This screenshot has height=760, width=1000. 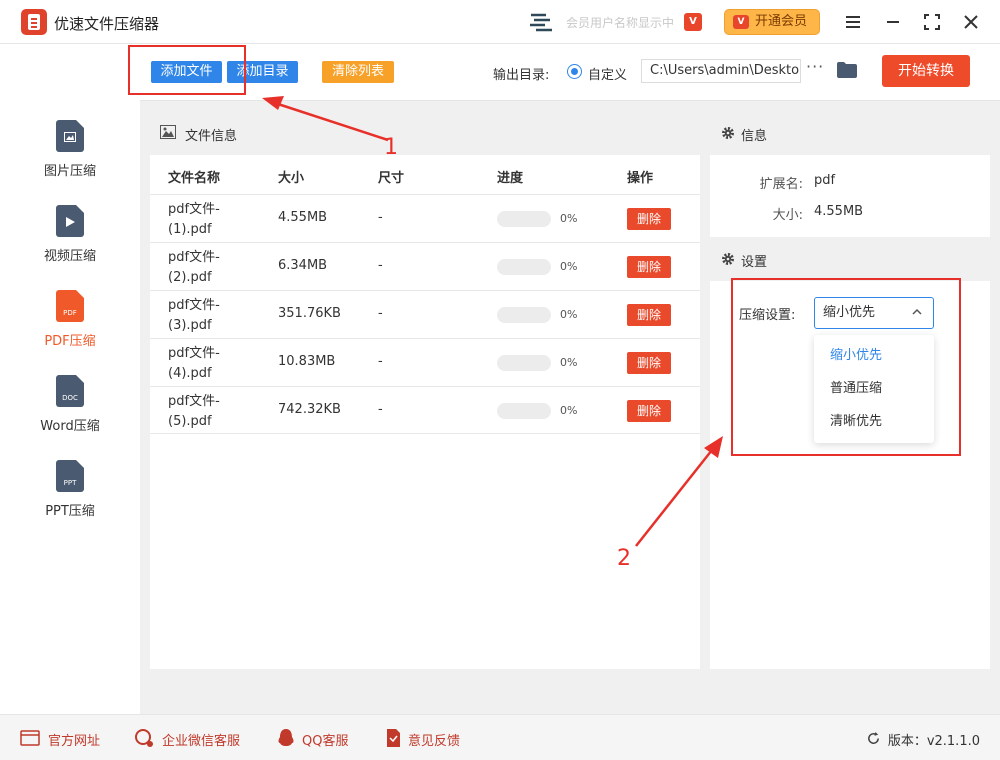 What do you see at coordinates (850, 259) in the screenshot?
I see `settings-header: 设置` at bounding box center [850, 259].